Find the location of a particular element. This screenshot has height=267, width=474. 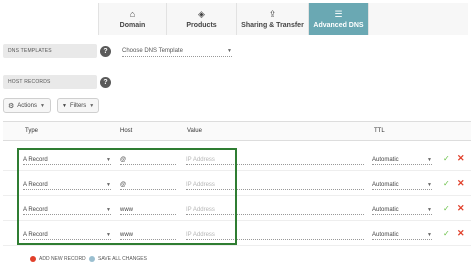

actions-button-label: Actions is located at coordinates (27, 105).